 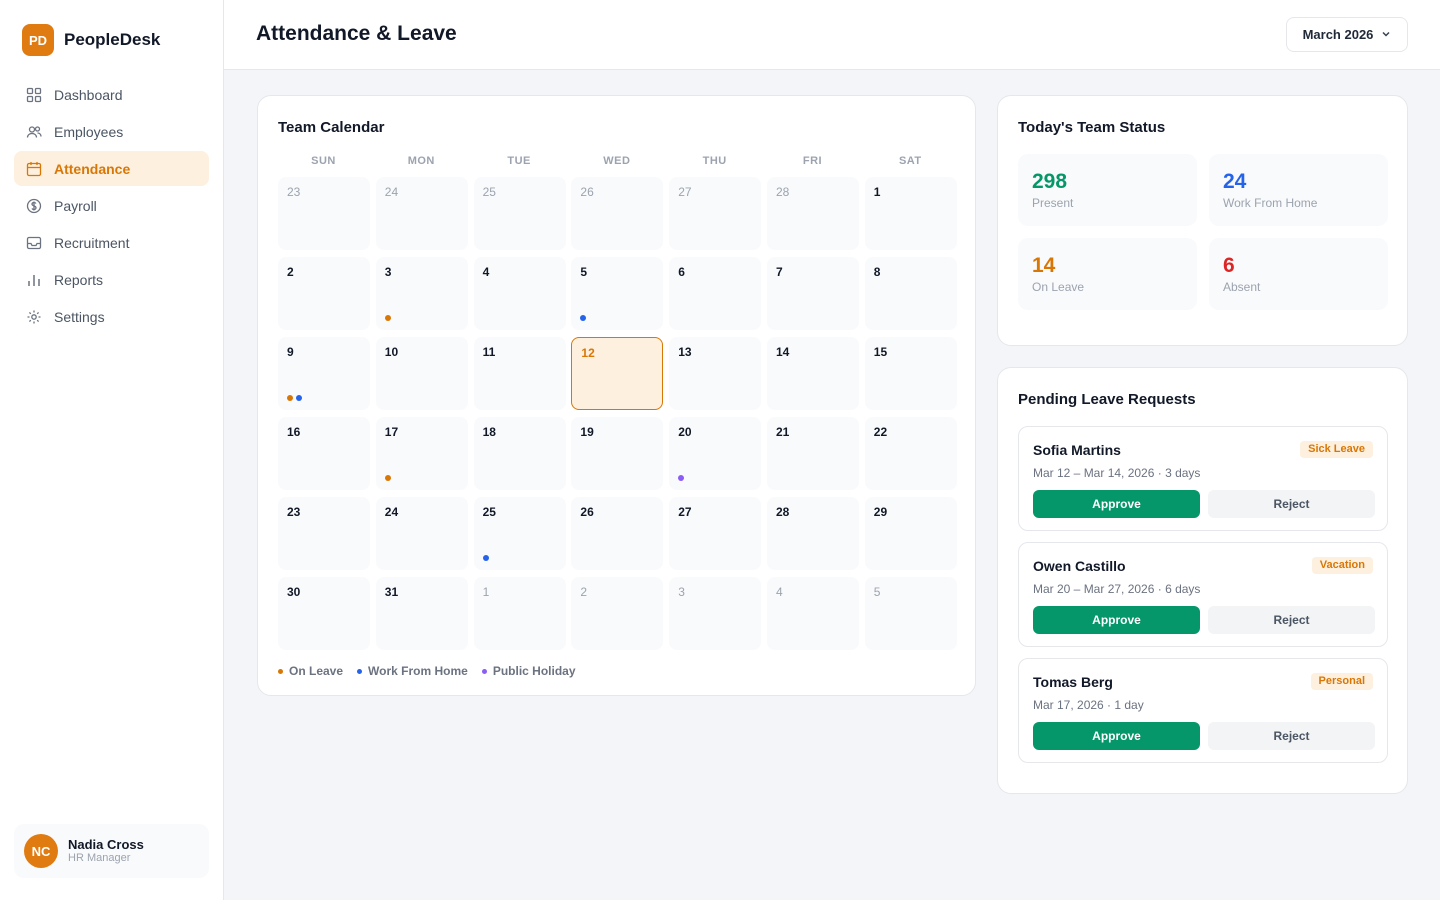 What do you see at coordinates (111, 131) in the screenshot?
I see `sidebar-item-employees: Employees` at bounding box center [111, 131].